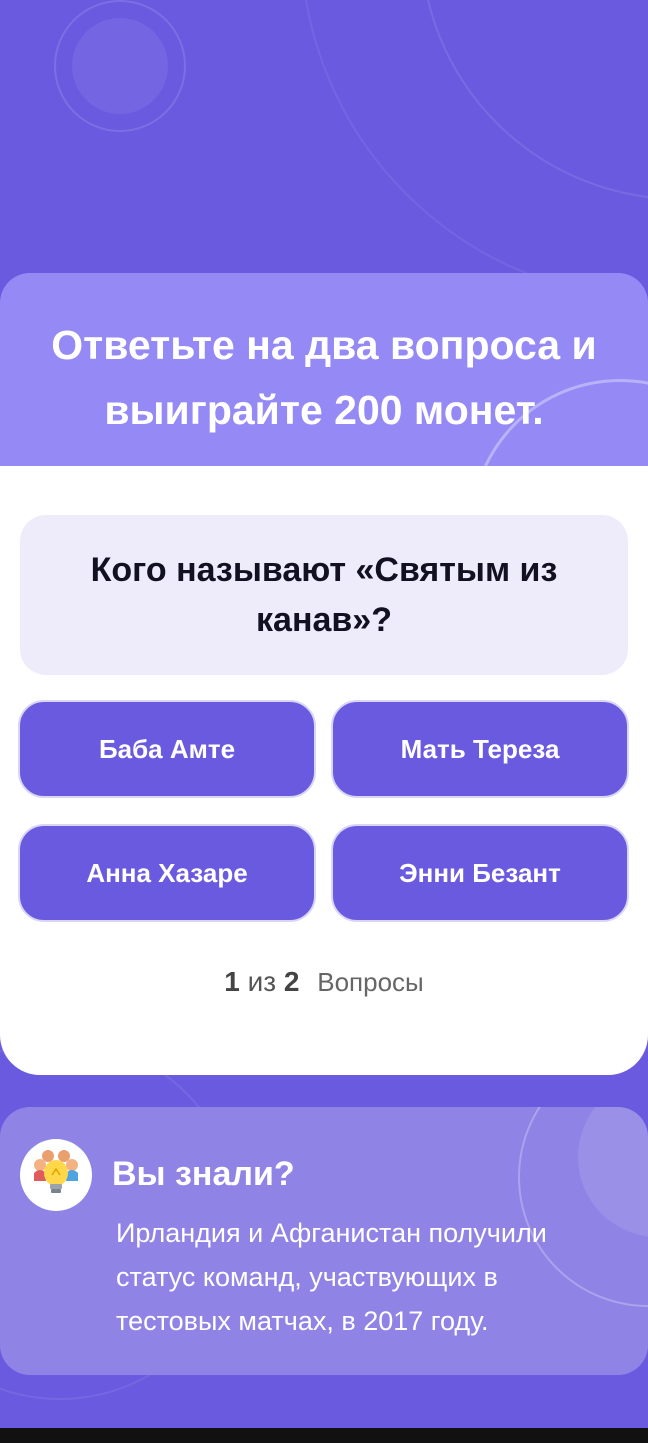 The width and height of the screenshot is (648, 1443). Describe the element at coordinates (480, 749) in the screenshot. I see `answer-option-2: Мать Тереза` at that location.